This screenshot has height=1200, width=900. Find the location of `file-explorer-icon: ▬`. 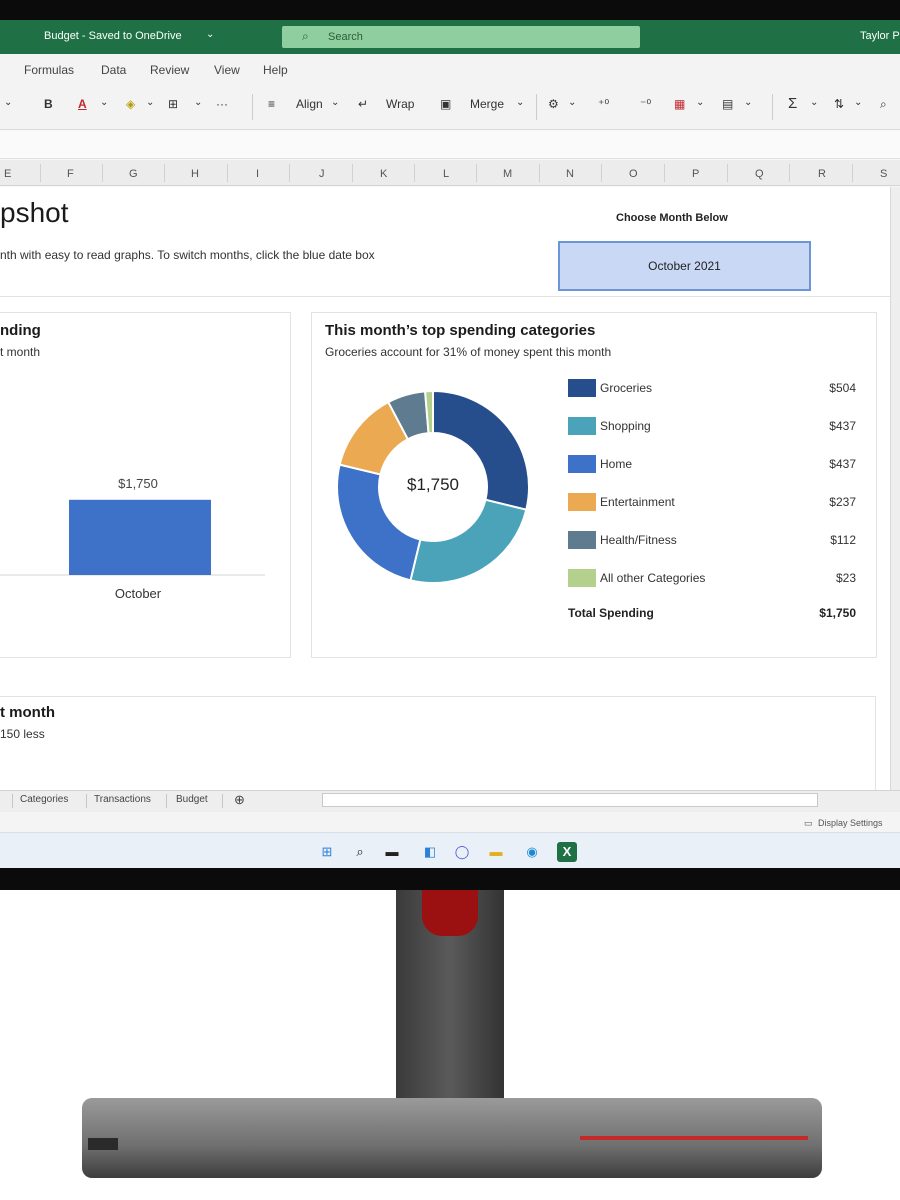

file-explorer-icon: ▬ is located at coordinates (496, 852).